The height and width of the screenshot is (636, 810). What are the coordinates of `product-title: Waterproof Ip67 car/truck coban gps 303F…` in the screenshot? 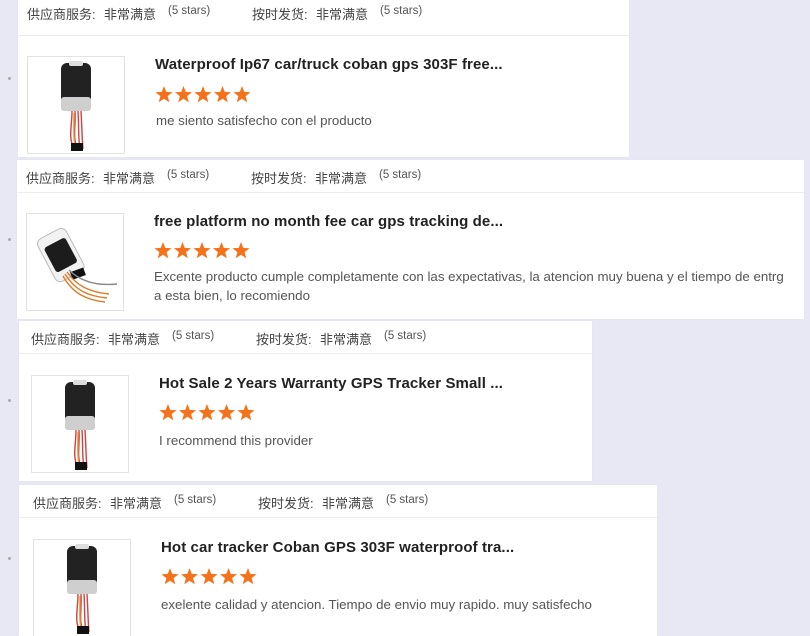 It's located at (329, 64).